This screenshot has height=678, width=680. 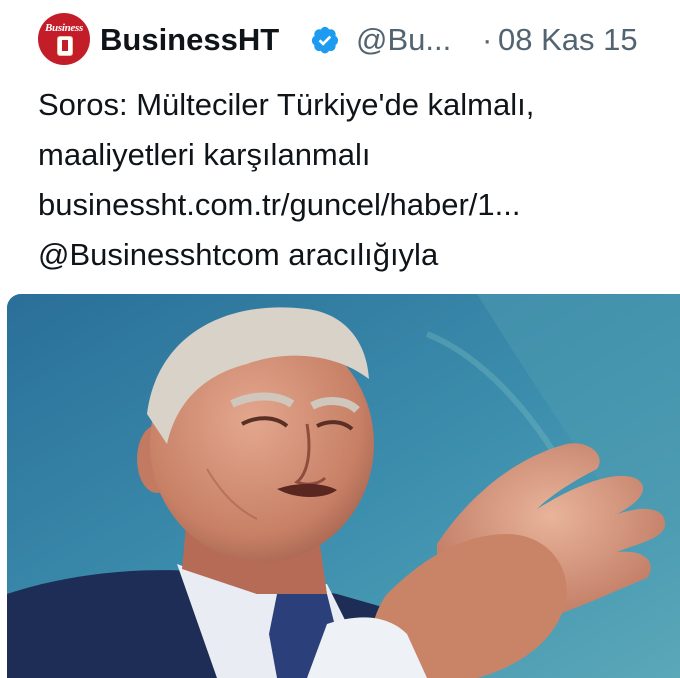 I want to click on tweet-date: 08 Kas 15, so click(x=568, y=40).